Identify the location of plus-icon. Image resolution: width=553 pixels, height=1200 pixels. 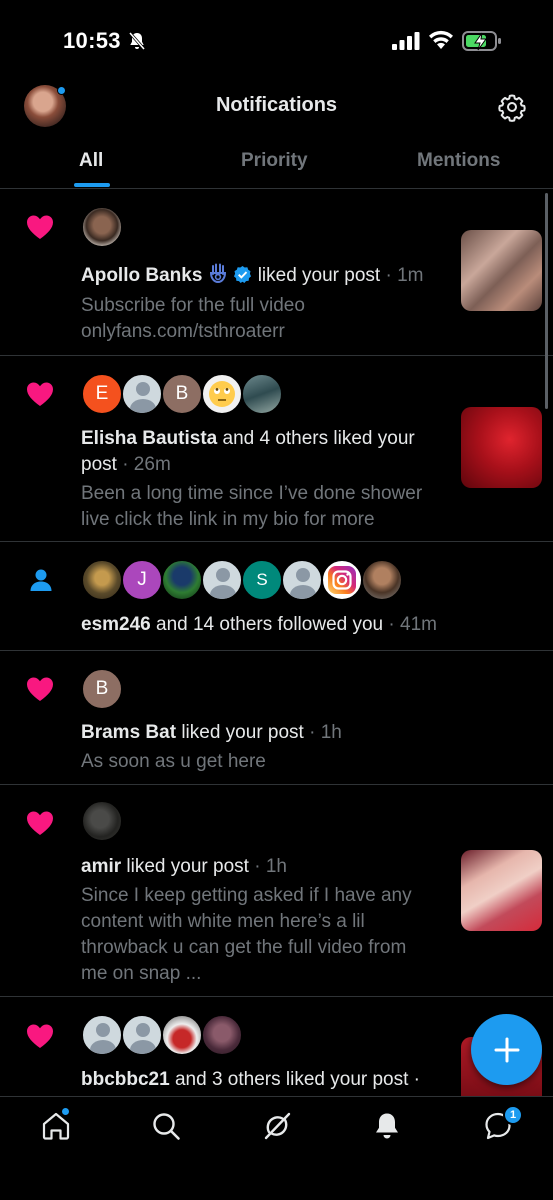
(506, 1049).